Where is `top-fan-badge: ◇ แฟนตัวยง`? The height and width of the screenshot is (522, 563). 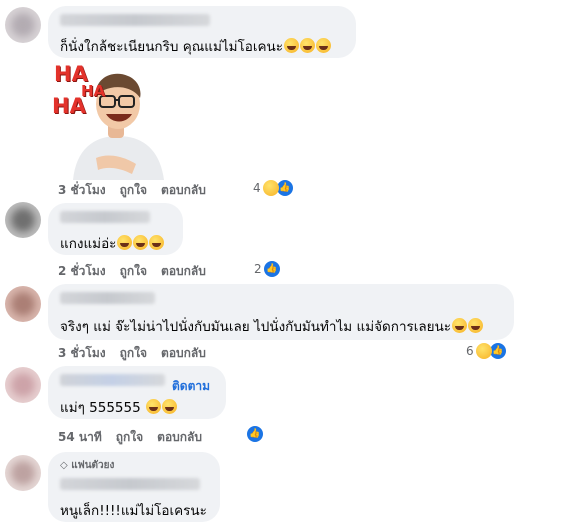 top-fan-badge: ◇ แฟนตัวยง is located at coordinates (87, 465).